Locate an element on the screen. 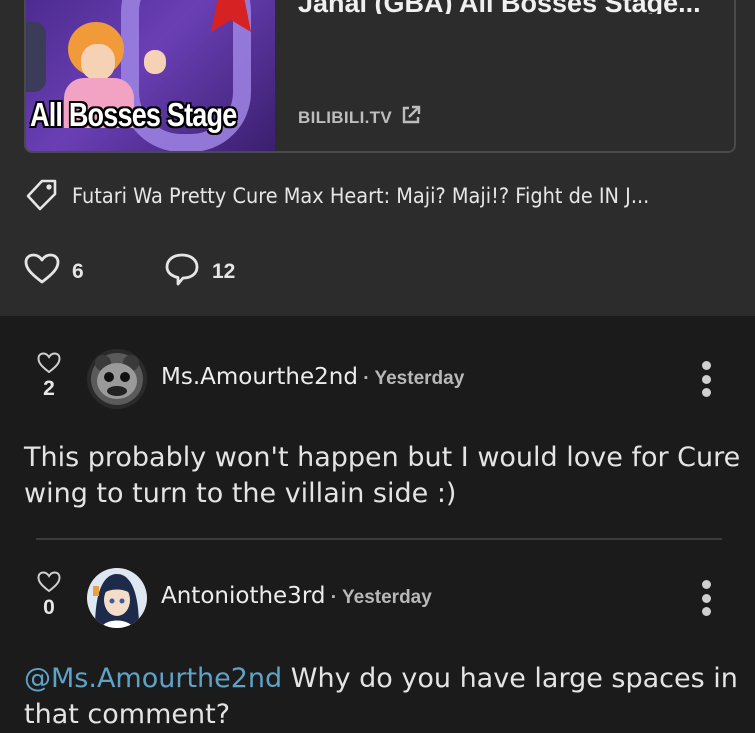  username: Ms.Amourthe2nd is located at coordinates (259, 377).